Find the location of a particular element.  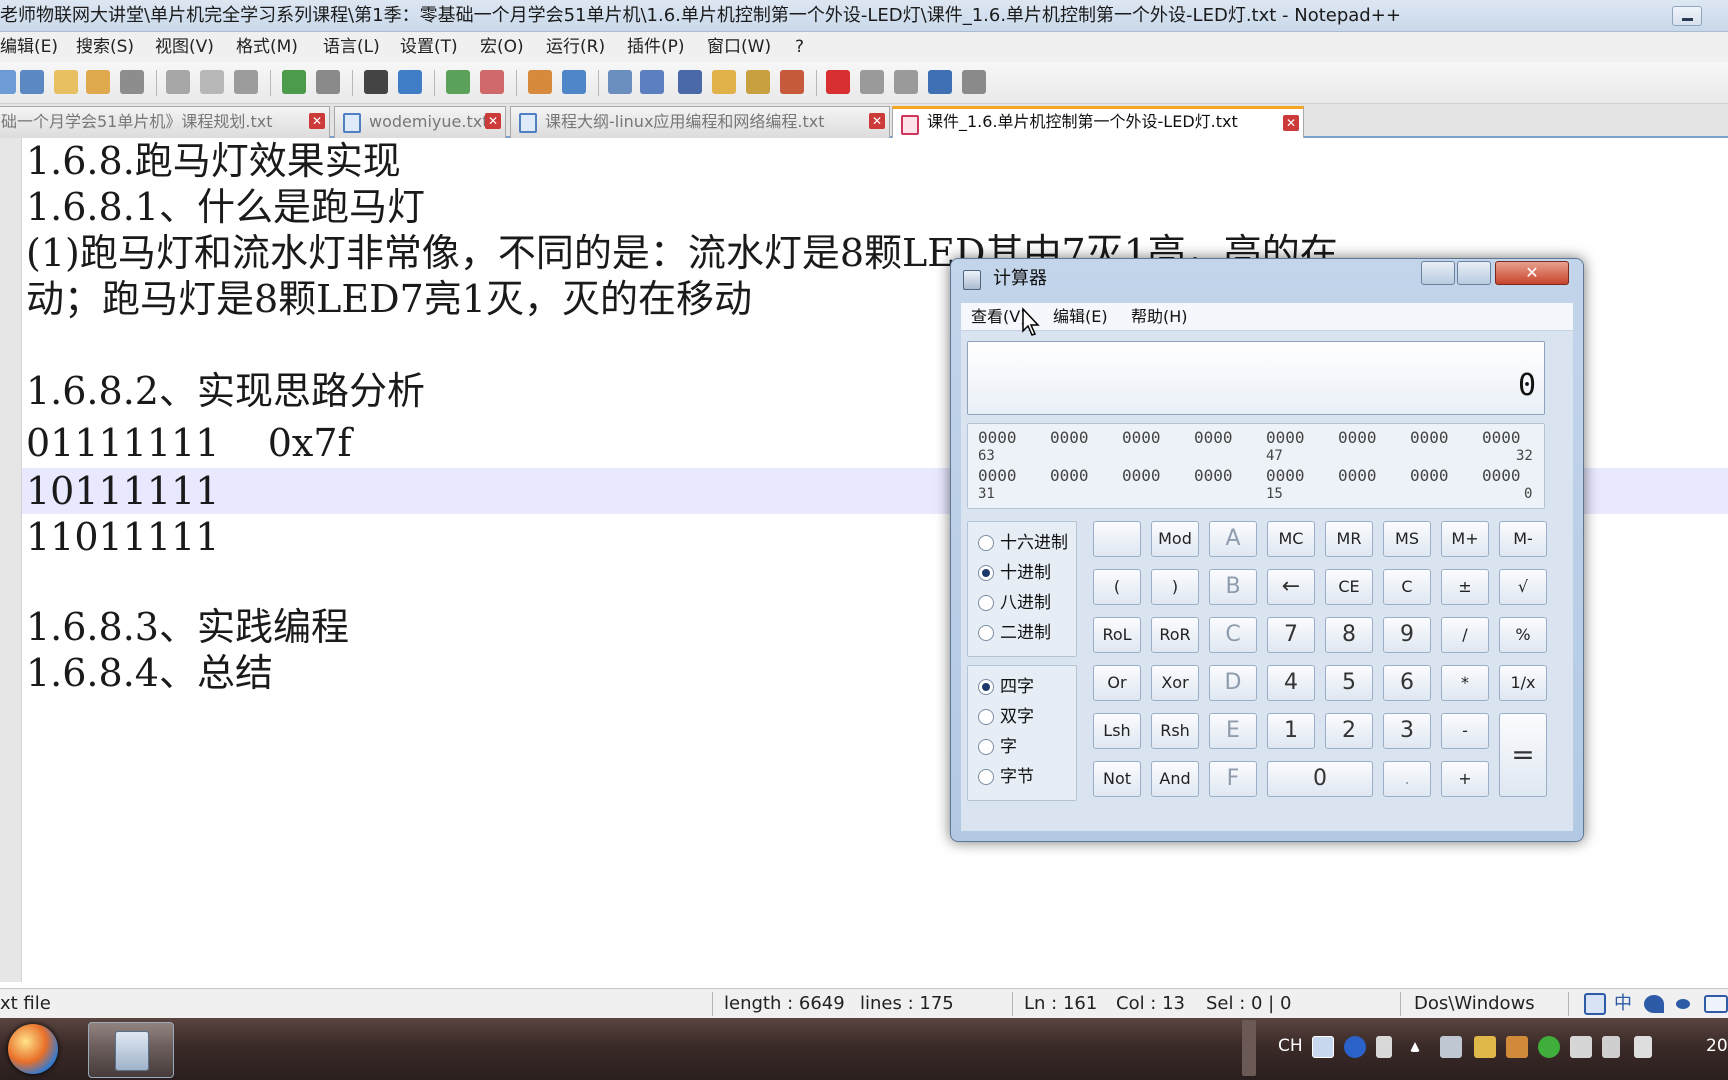

key-f: F is located at coordinates (1233, 779).